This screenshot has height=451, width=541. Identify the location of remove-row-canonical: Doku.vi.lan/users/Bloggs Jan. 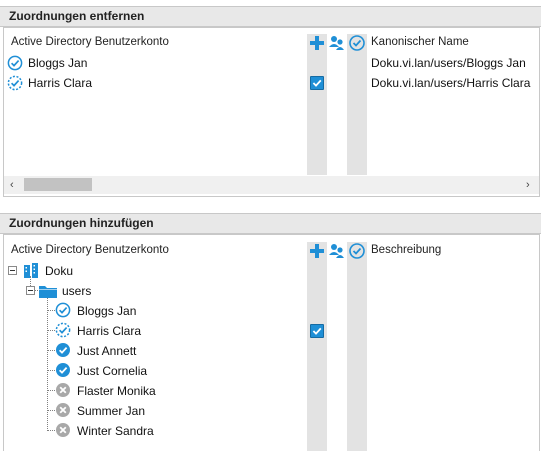
(448, 63).